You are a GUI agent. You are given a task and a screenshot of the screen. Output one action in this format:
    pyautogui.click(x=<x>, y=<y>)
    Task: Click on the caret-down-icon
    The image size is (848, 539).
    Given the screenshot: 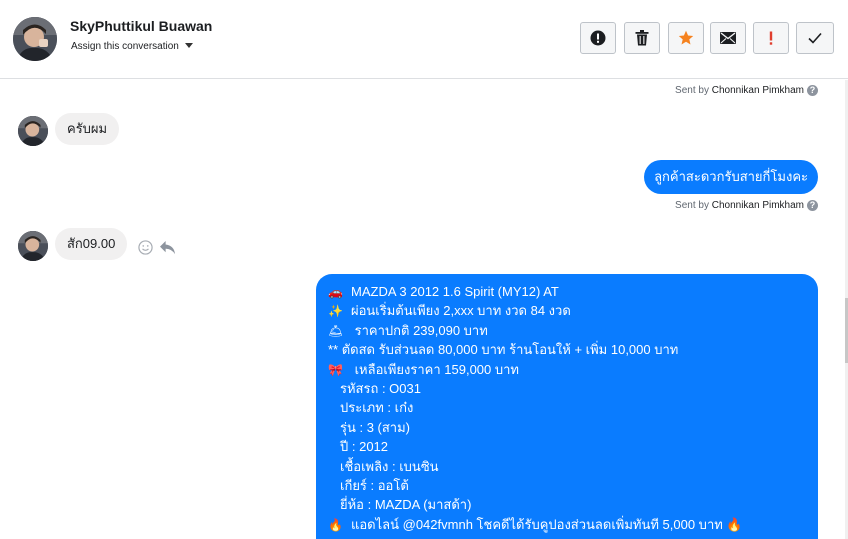 What is the action you would take?
    pyautogui.click(x=188, y=45)
    